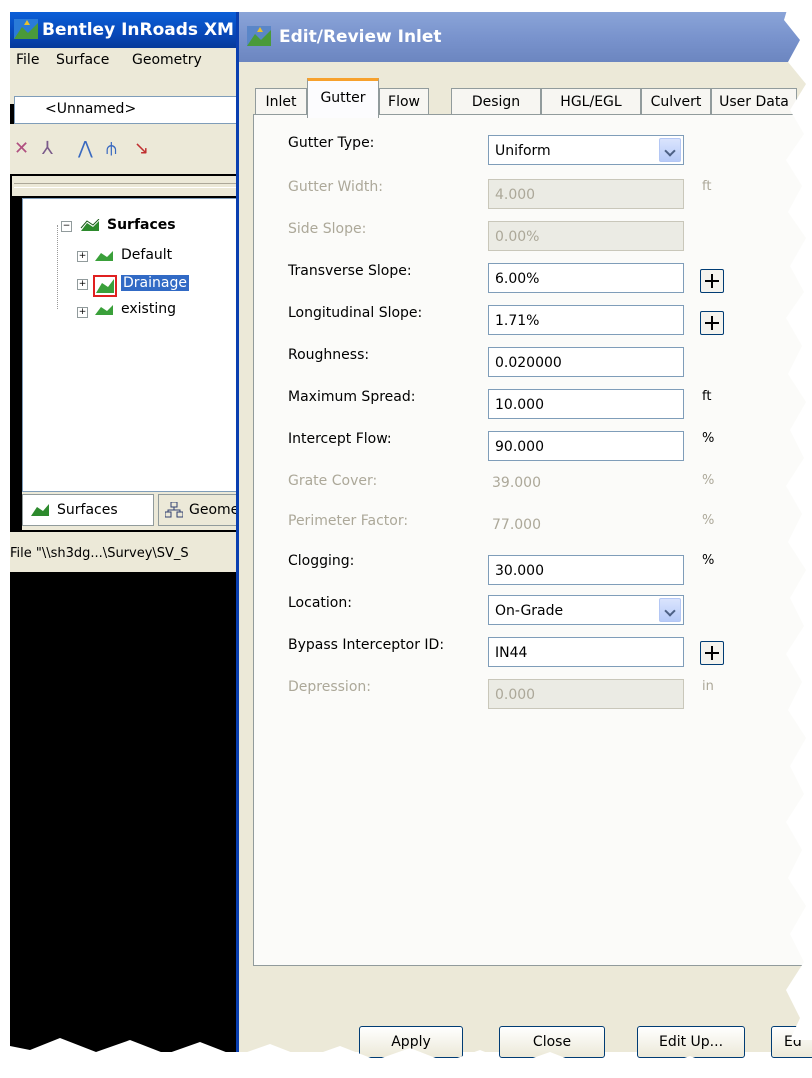 The width and height of the screenshot is (812, 1078). Describe the element at coordinates (40, 510) in the screenshot. I see `surfaces-tab-icon` at that location.